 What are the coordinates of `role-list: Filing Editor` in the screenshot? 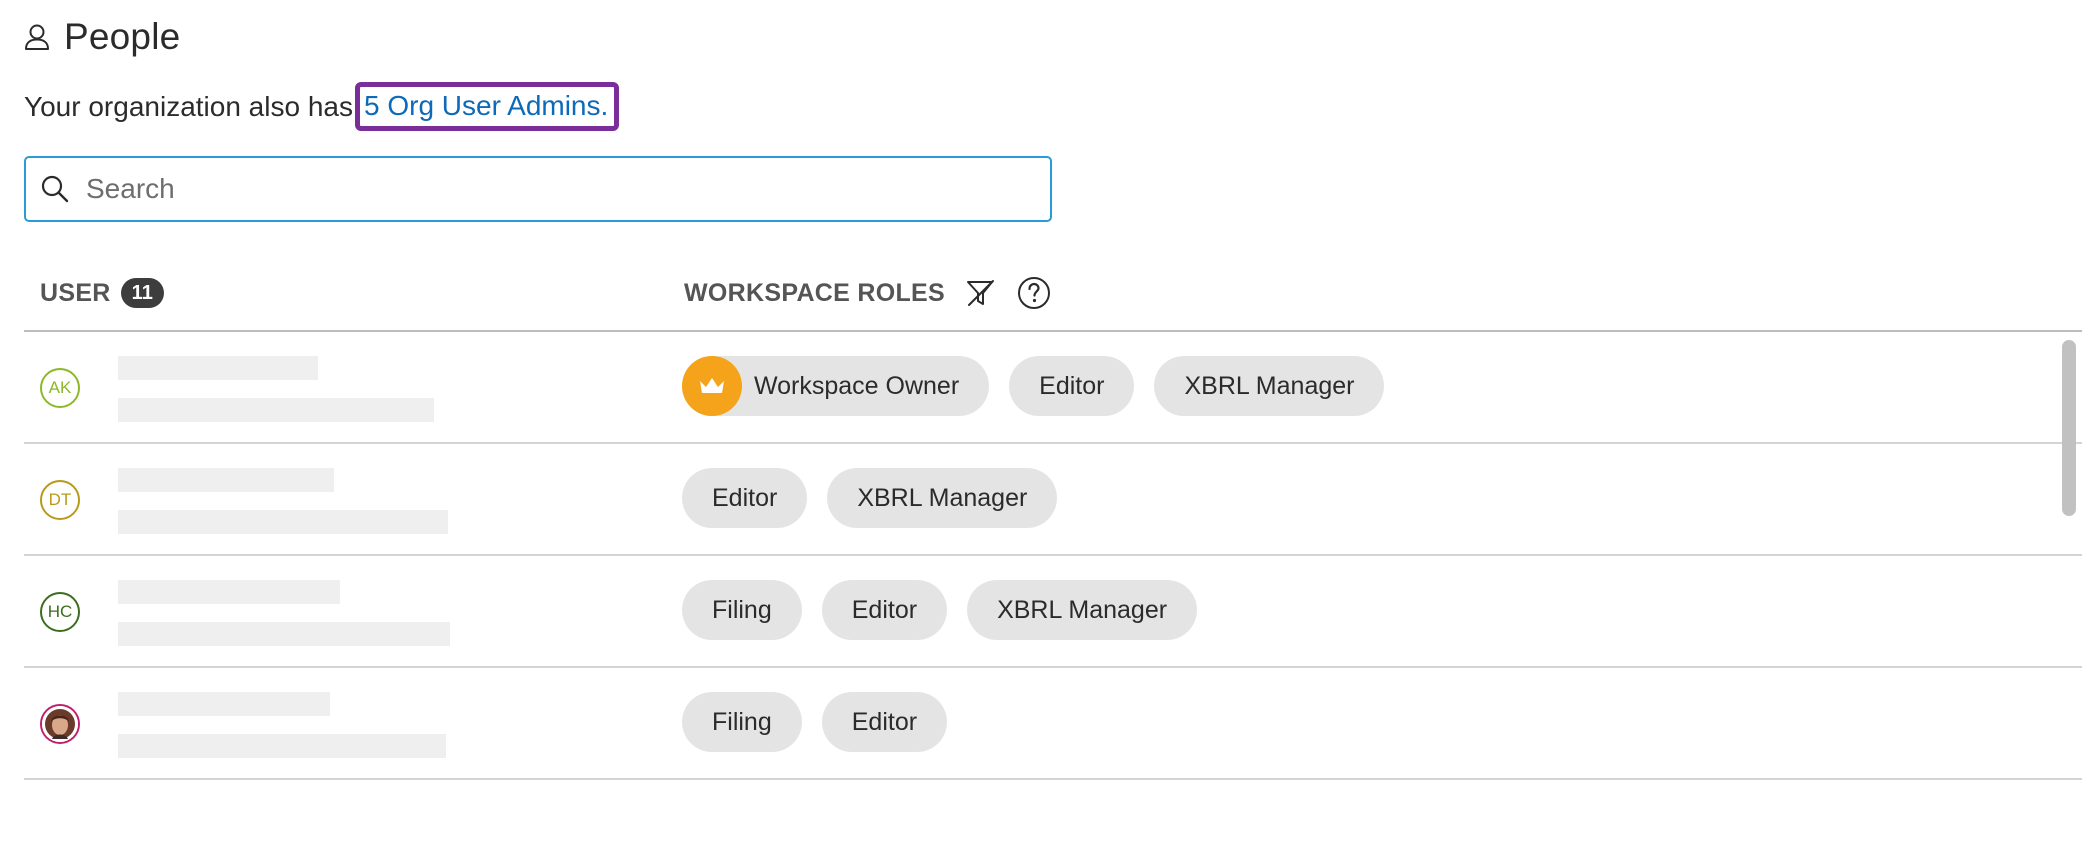 It's located at (815, 722).